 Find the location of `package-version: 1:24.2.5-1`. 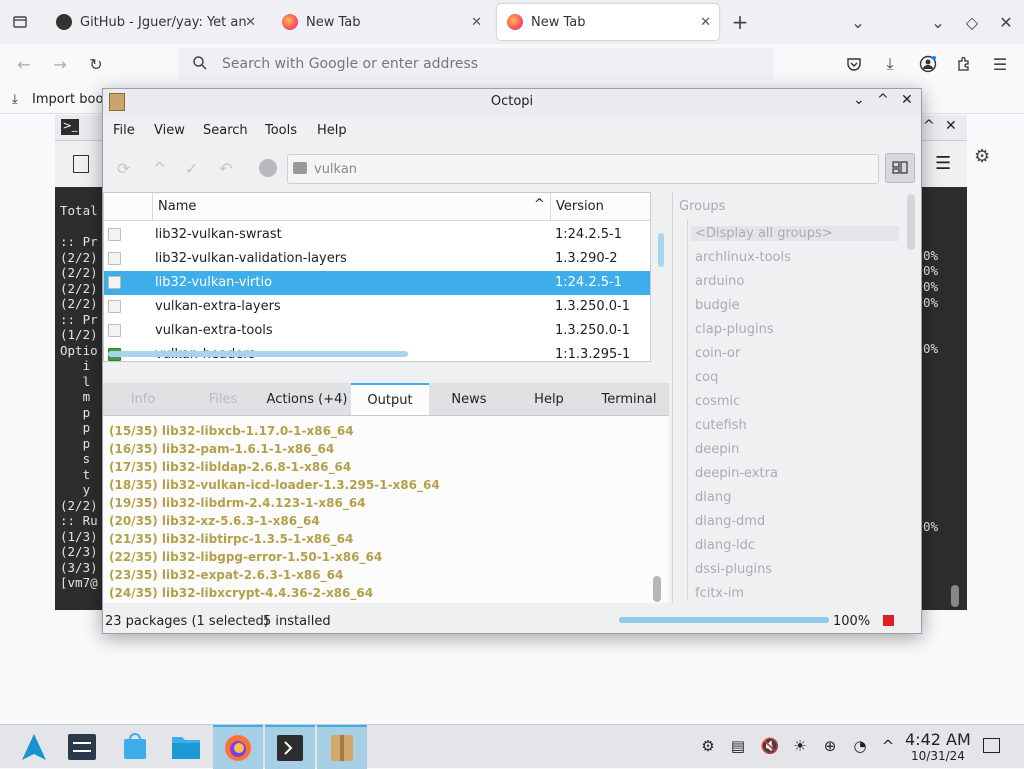

package-version: 1:24.2.5-1 is located at coordinates (588, 282).